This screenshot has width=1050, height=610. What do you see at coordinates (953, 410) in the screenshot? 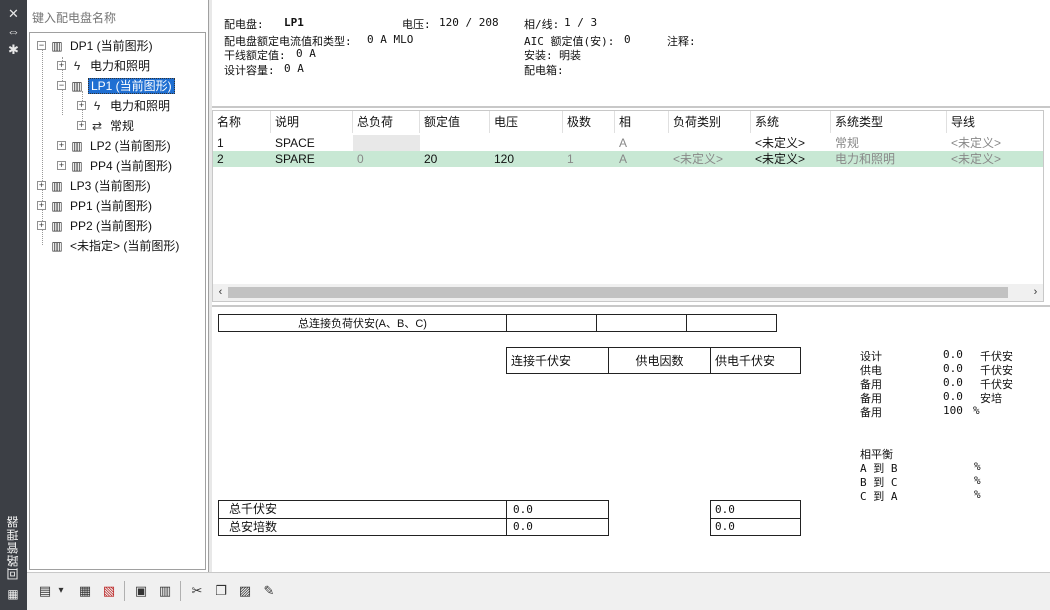
I see `spare-percent-value: 100` at bounding box center [953, 410].